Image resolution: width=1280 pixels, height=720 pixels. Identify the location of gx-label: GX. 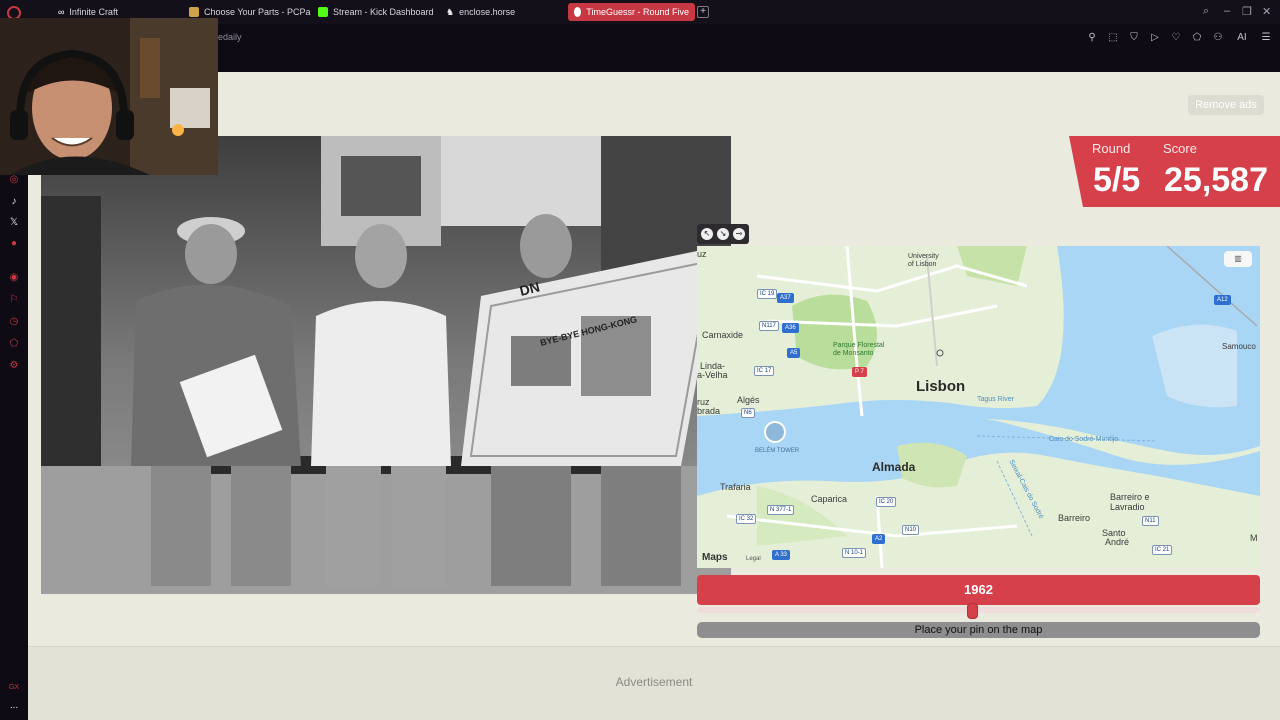
(14, 688).